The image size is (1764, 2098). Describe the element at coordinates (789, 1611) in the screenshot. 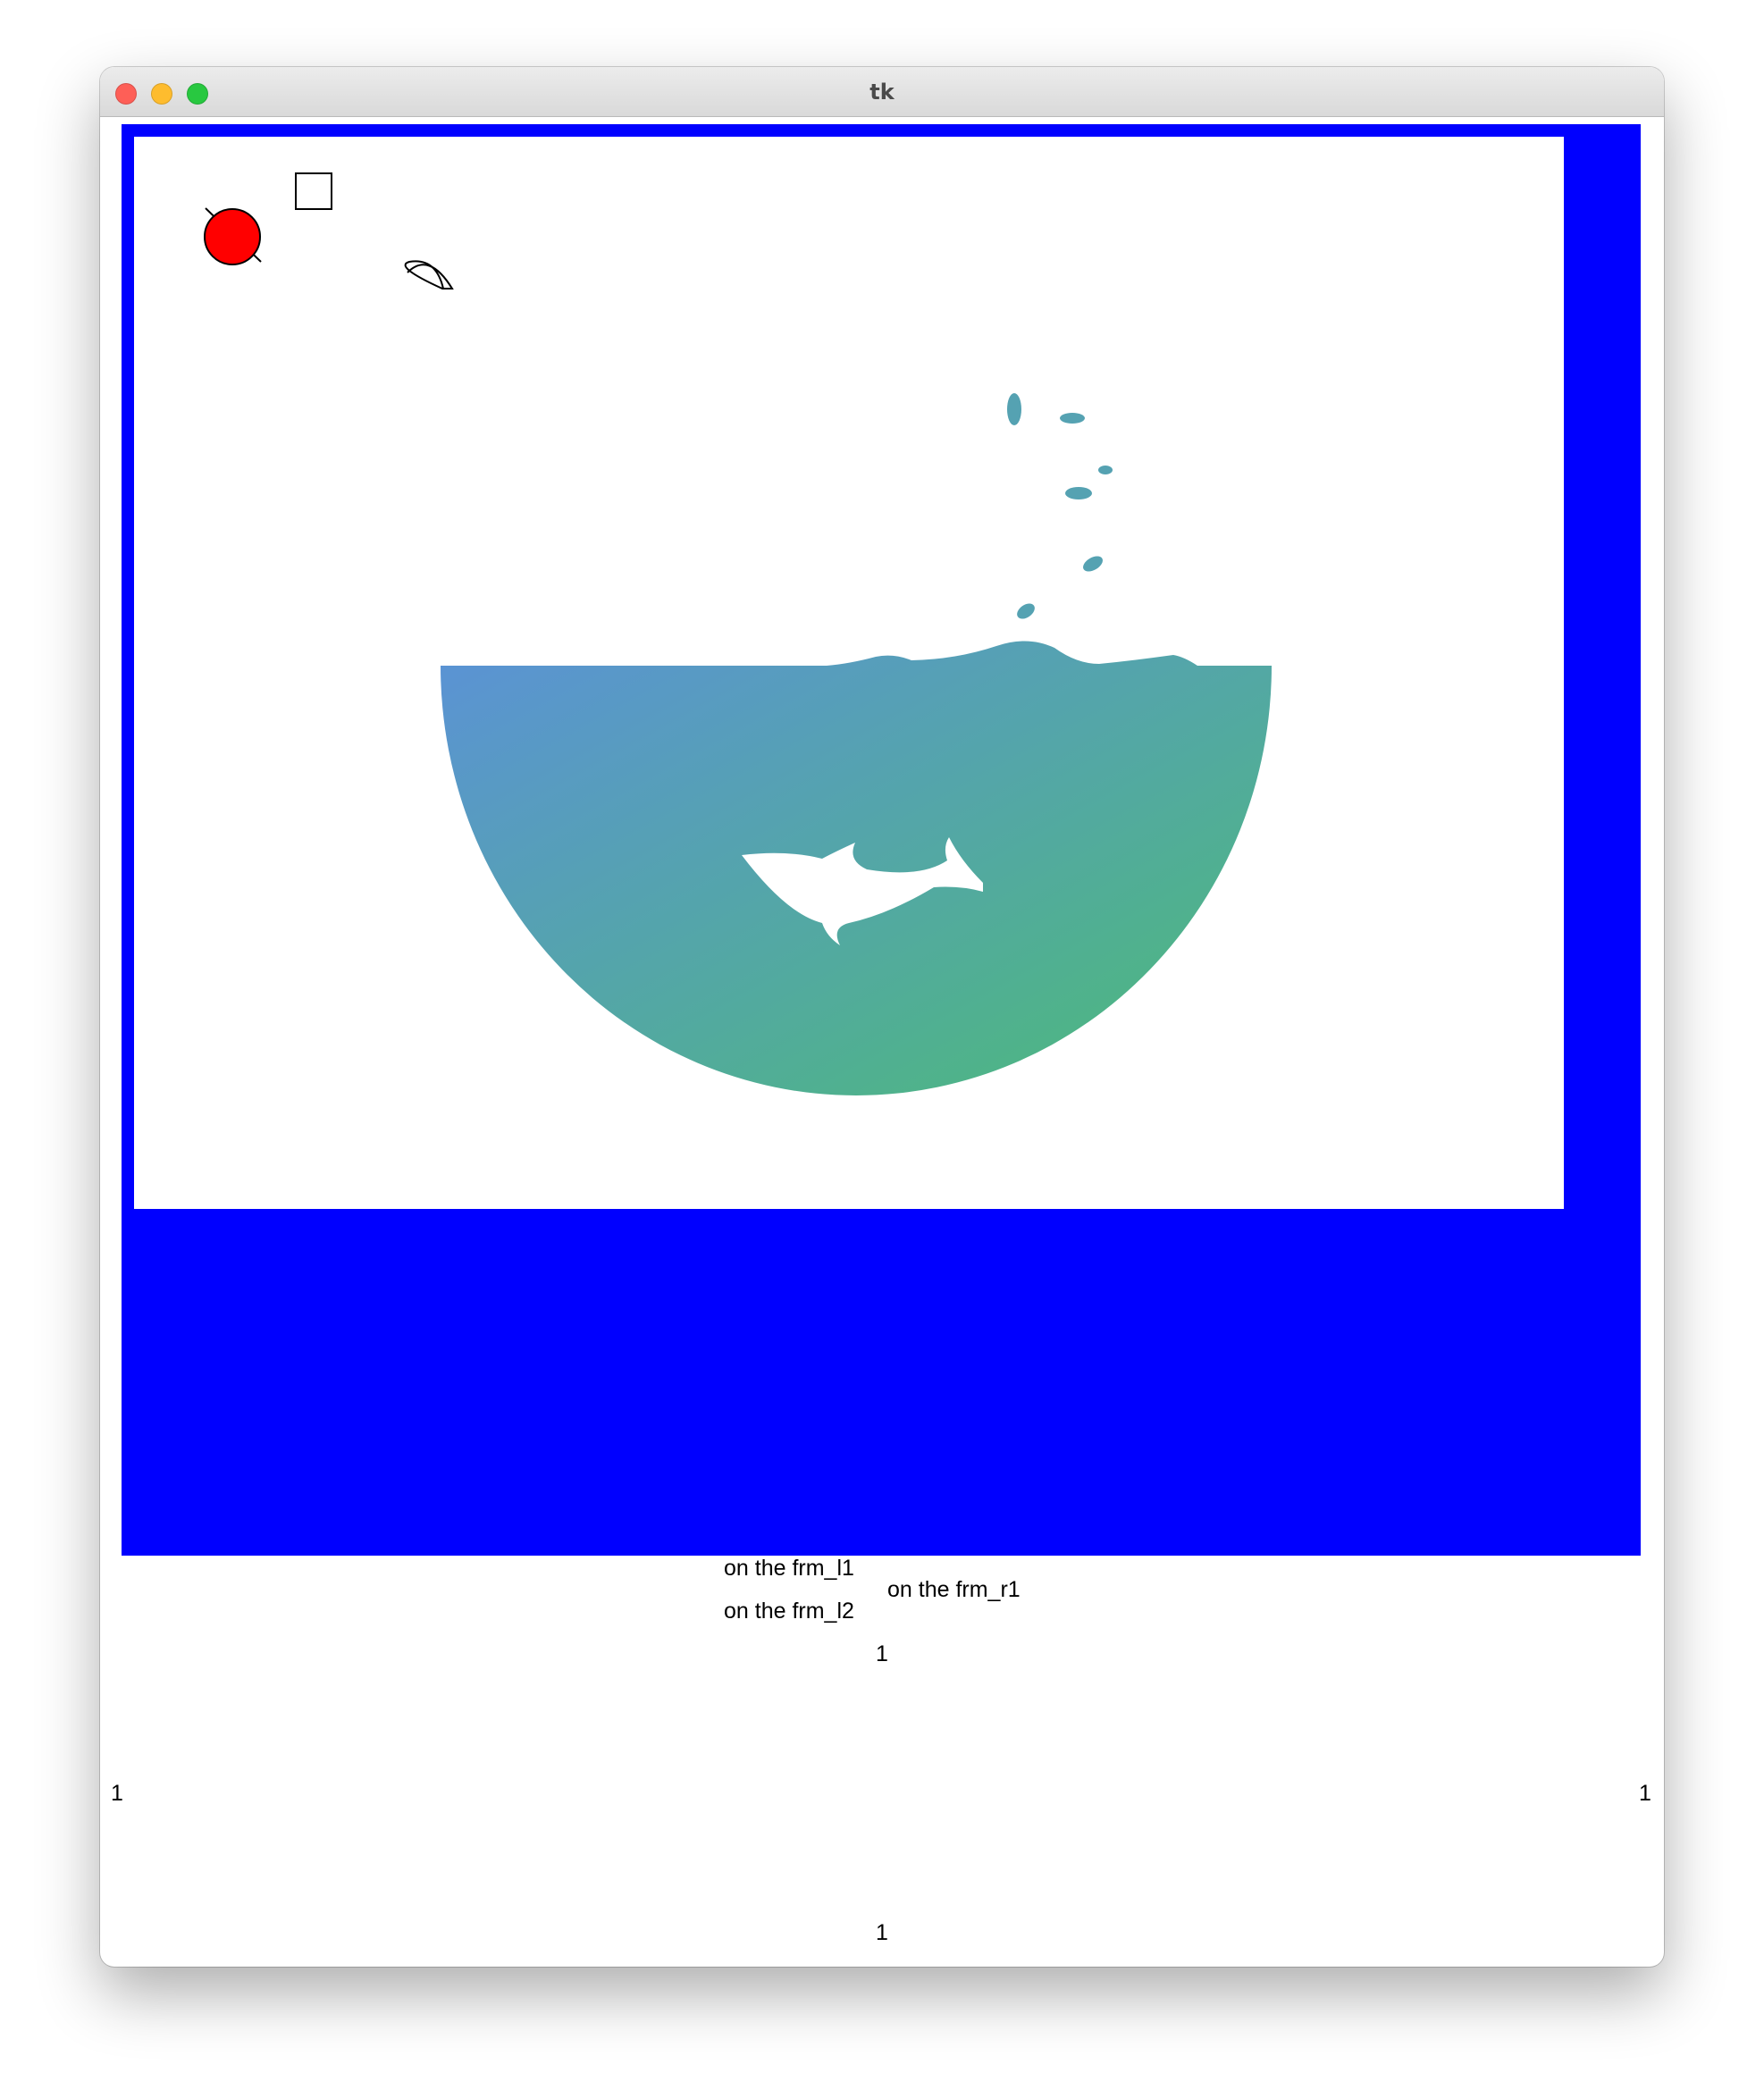

I see `label-frm-l2: on the frm_l2` at that location.